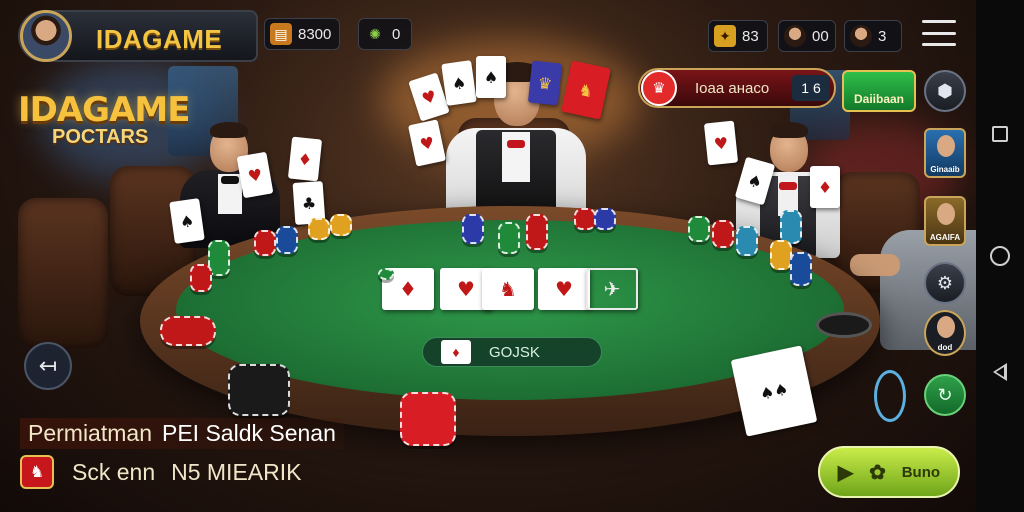 This screenshot has height=512, width=1024. I want to click on side-player-label: Ginaaib, so click(945, 169).